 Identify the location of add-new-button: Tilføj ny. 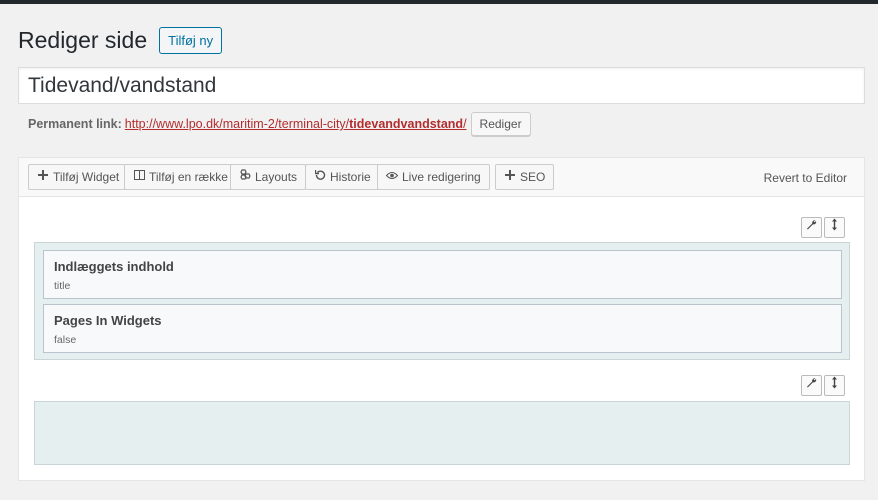
(191, 40).